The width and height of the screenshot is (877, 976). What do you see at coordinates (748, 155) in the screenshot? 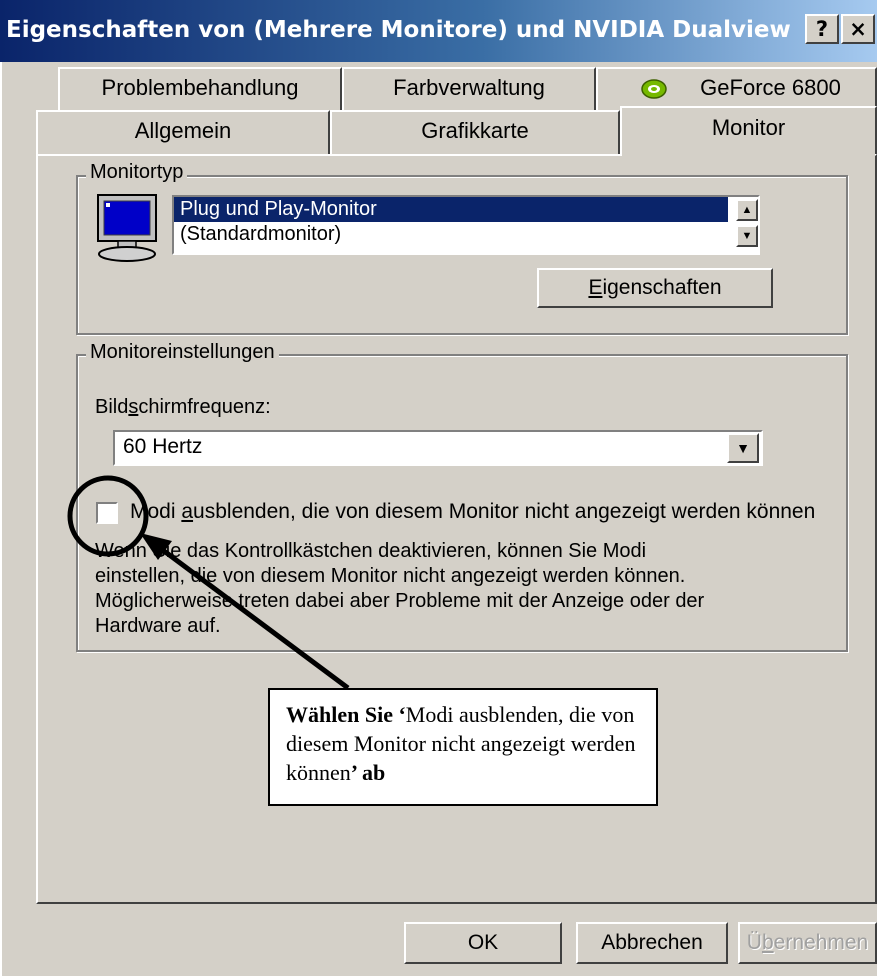
I see `active-tab-join` at bounding box center [748, 155].